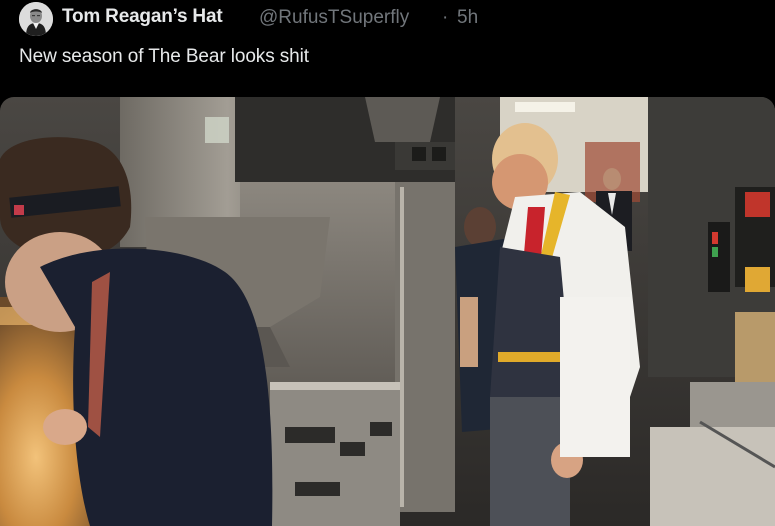  Describe the element at coordinates (467, 18) in the screenshot. I see `tweet-timestamp: 5h` at that location.